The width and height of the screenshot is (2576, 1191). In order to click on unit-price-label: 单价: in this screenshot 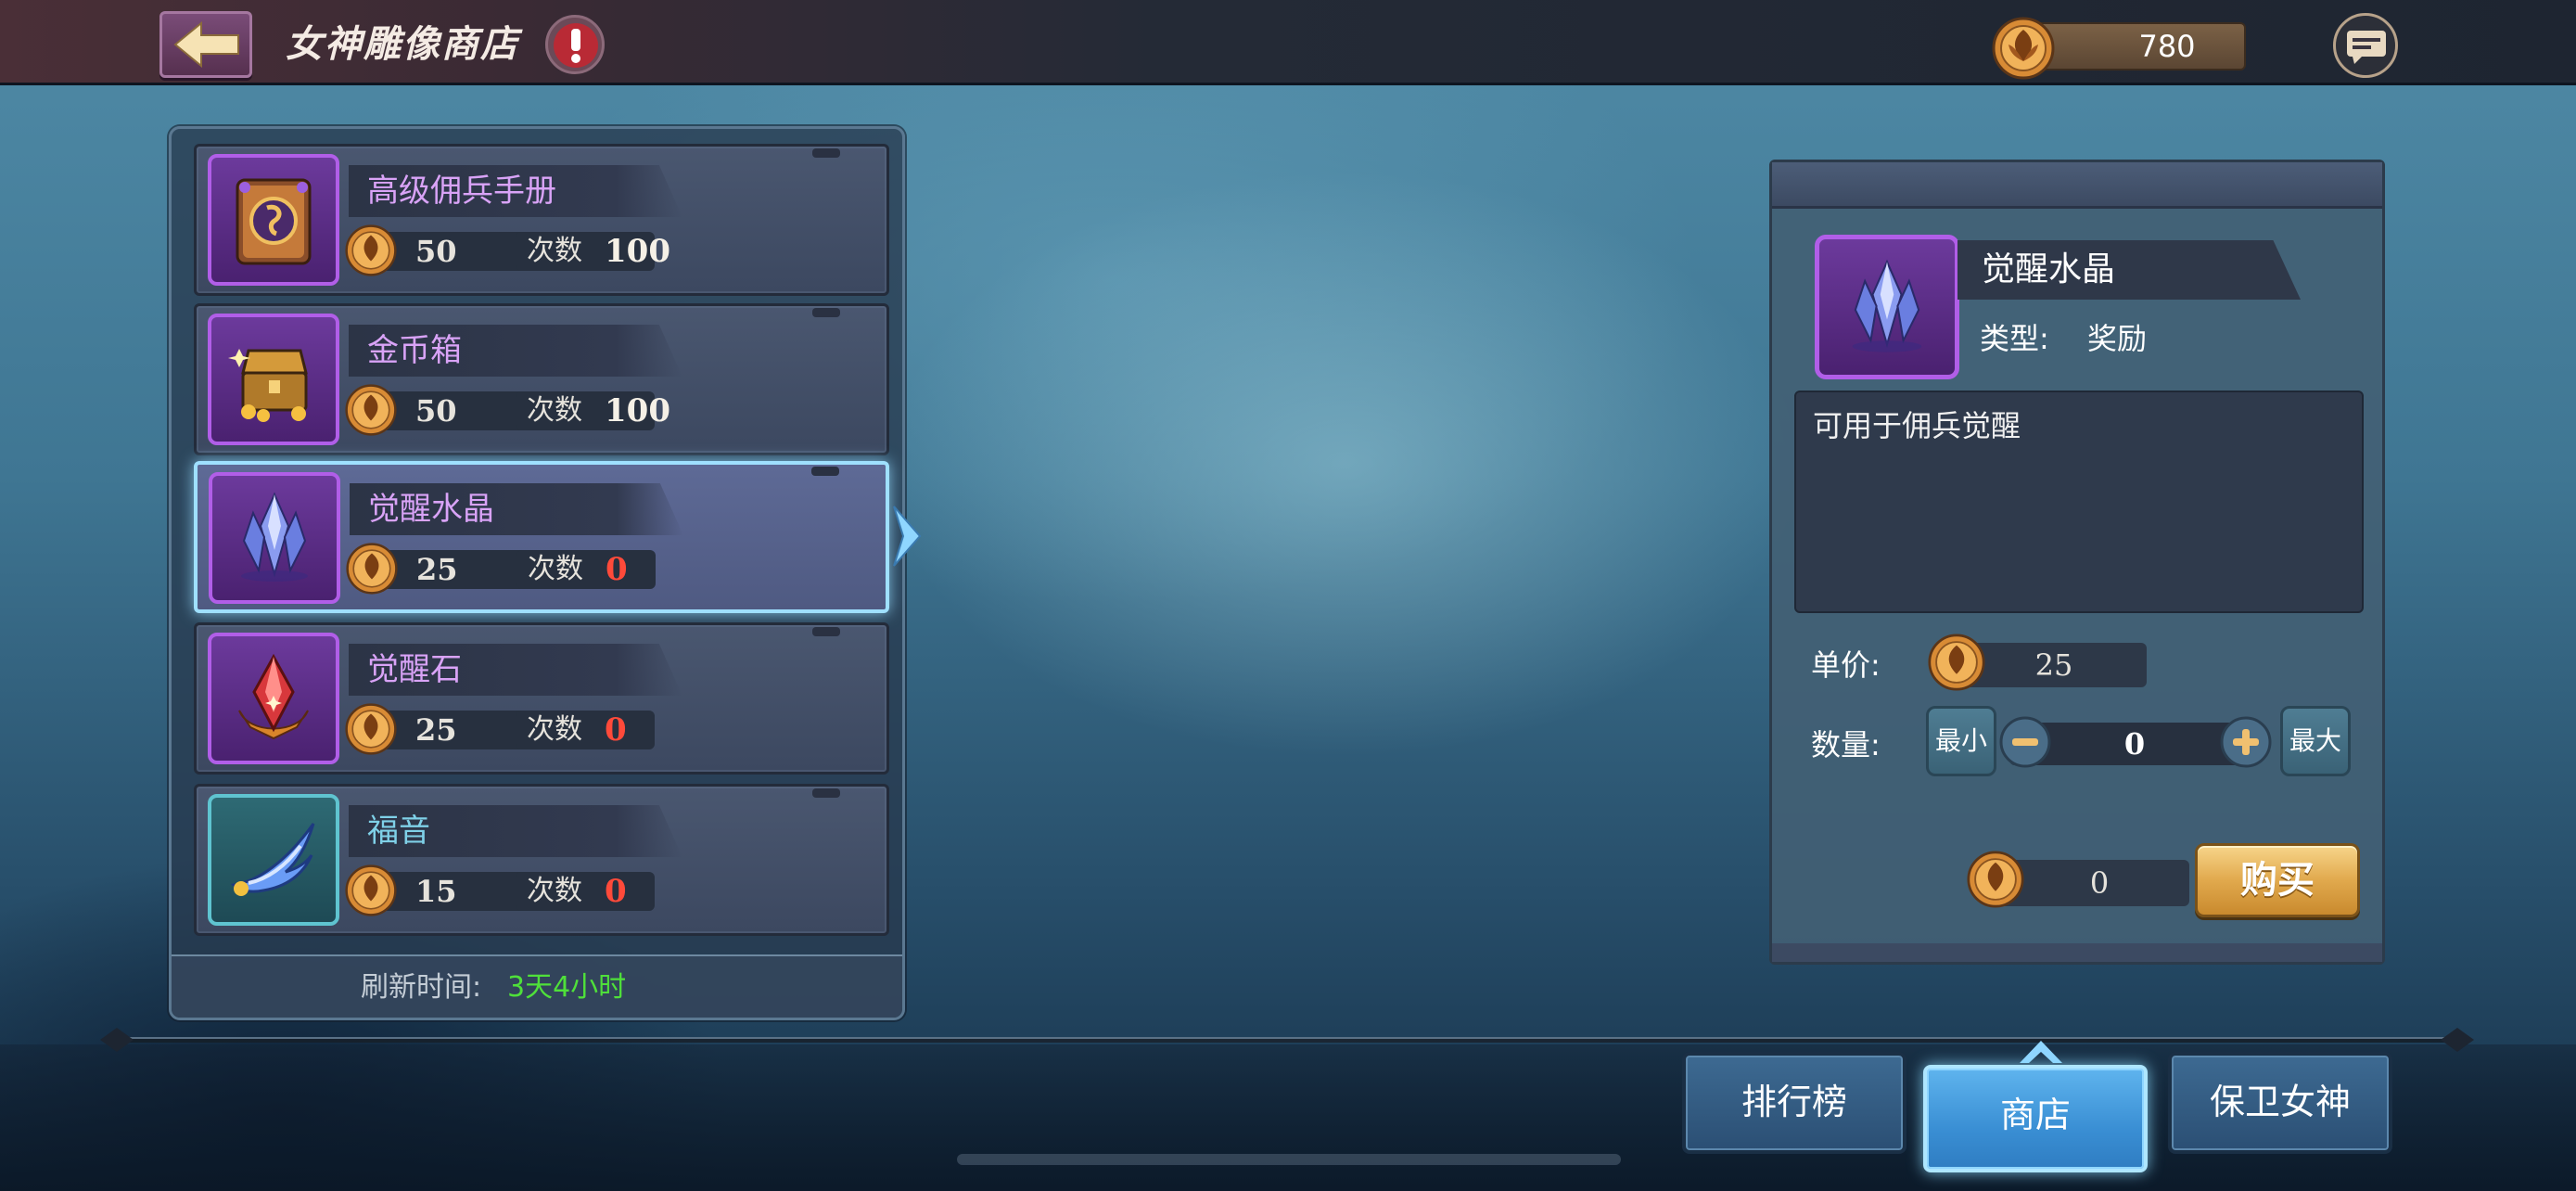, I will do `click(1846, 665)`.